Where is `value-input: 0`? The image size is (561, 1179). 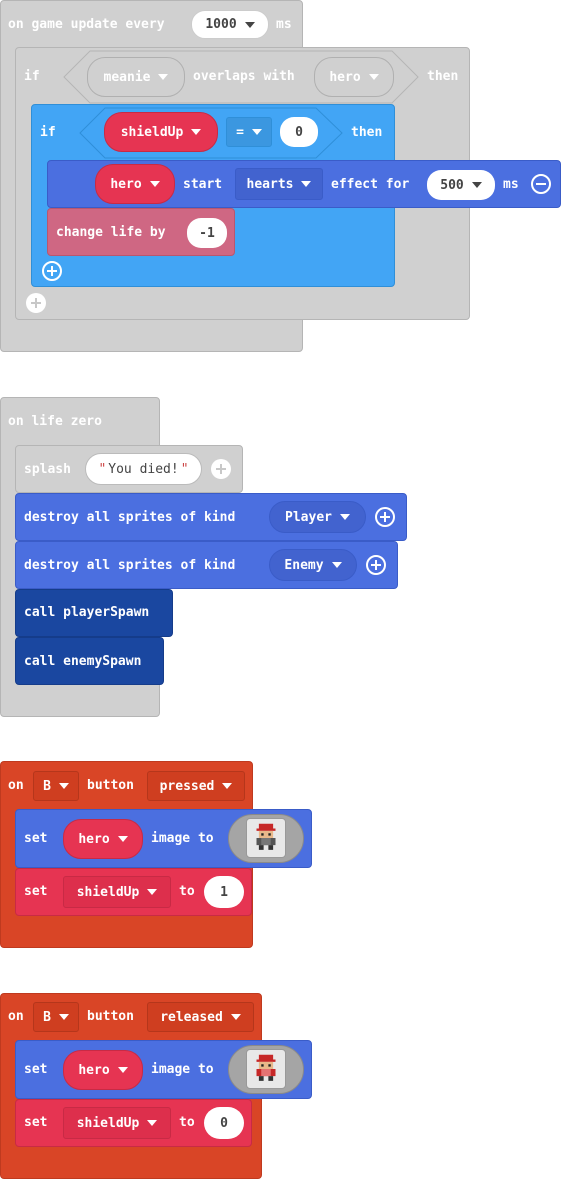
value-input: 0 is located at coordinates (224, 1123).